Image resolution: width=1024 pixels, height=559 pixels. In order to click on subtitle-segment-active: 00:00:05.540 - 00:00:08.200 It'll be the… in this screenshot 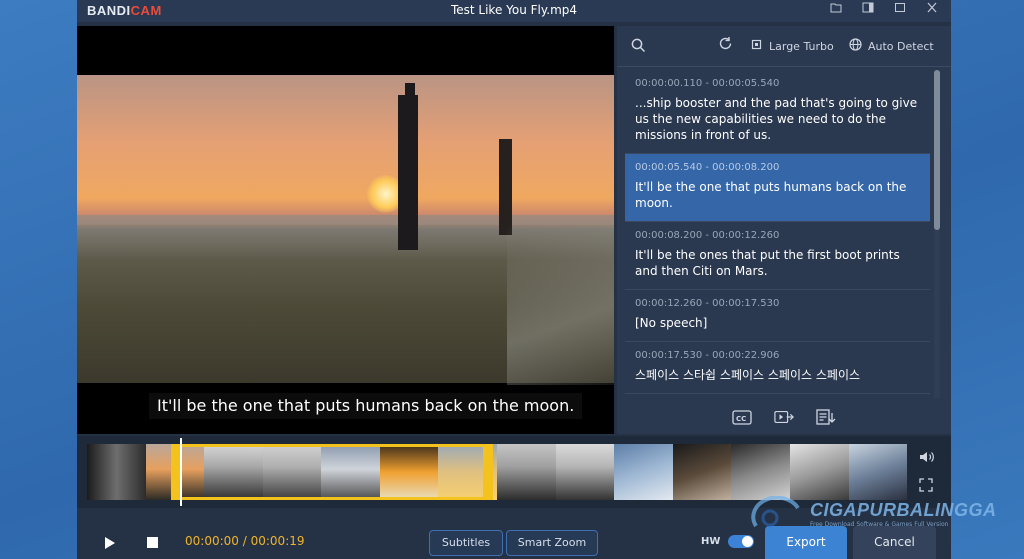, I will do `click(777, 188)`.